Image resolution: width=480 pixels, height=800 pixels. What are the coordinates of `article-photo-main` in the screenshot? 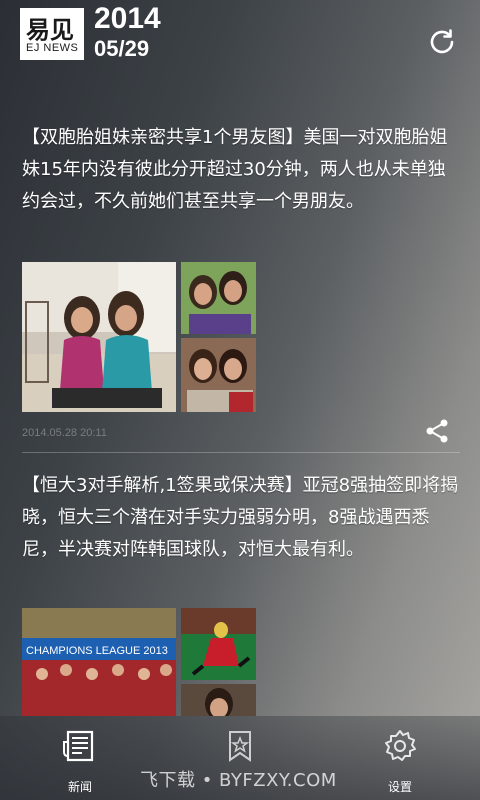 It's located at (99, 337).